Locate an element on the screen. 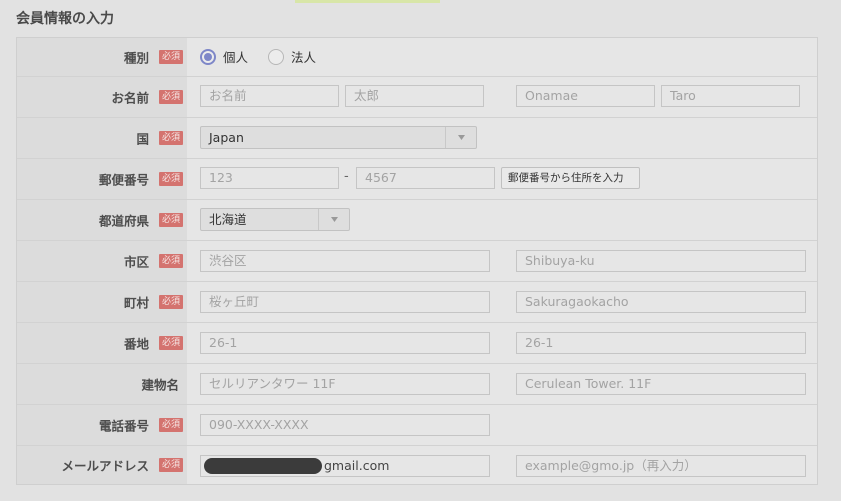 This screenshot has width=841, height=501. row-prefecture: 都道府県 必須 北海道 is located at coordinates (417, 220).